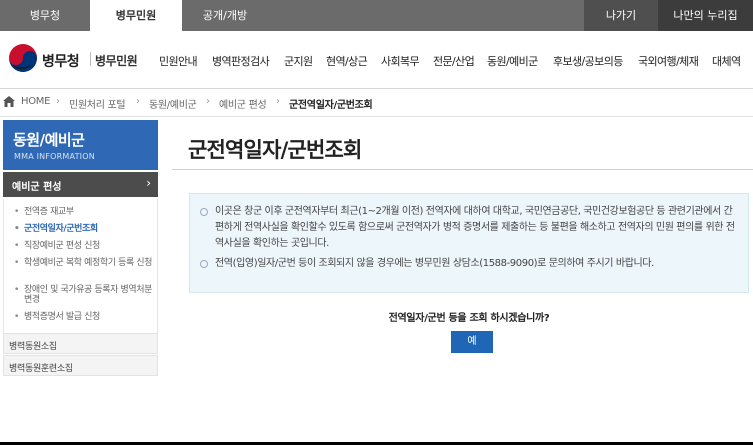 The width and height of the screenshot is (753, 445). Describe the element at coordinates (9, 101) in the screenshot. I see `home-icon` at that location.